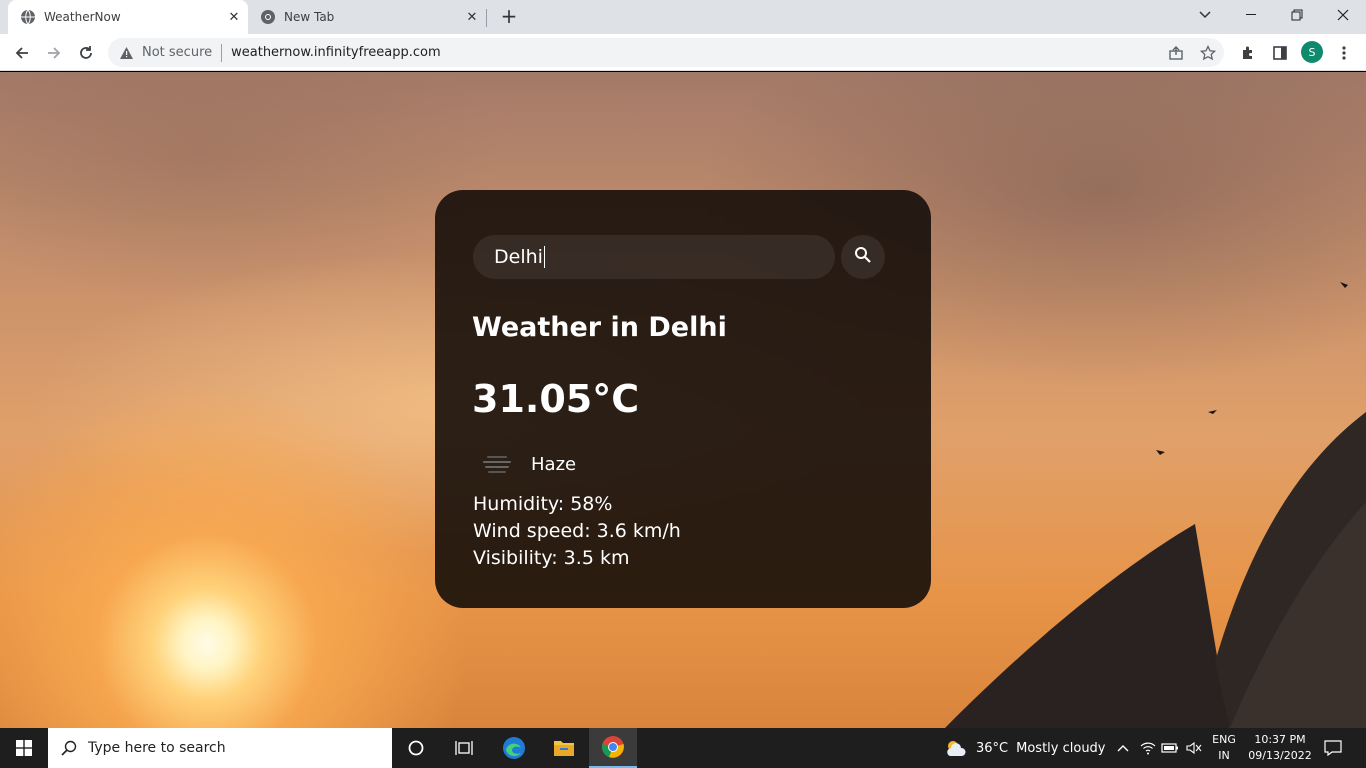  What do you see at coordinates (54, 53) in the screenshot?
I see `forward-arrow-icon` at bounding box center [54, 53].